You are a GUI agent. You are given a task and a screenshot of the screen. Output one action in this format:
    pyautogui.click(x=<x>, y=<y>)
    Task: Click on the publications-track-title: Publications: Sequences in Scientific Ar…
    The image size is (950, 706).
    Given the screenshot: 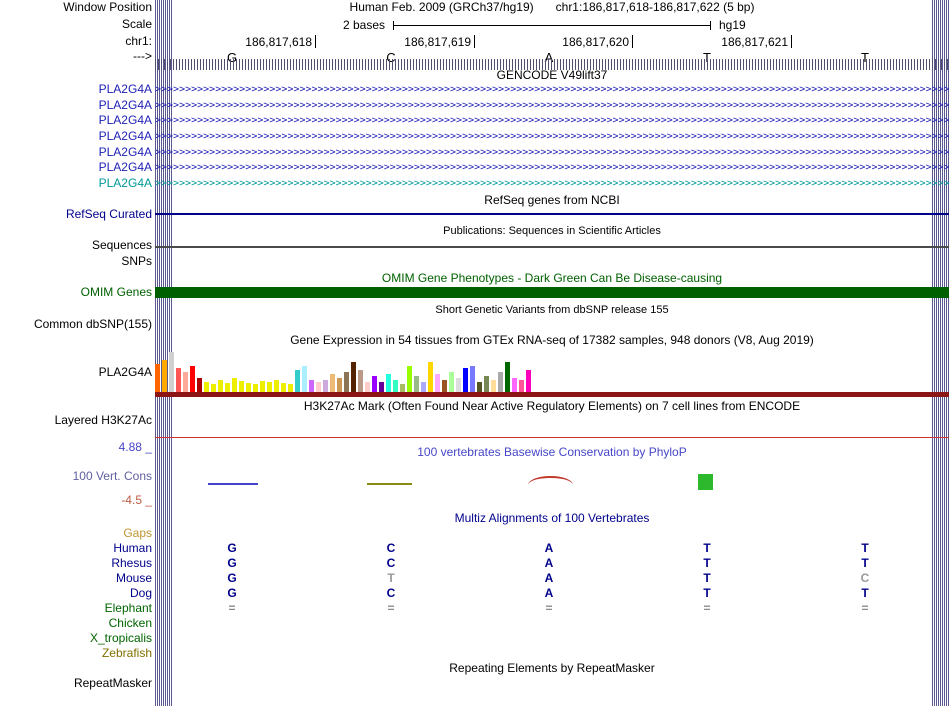 What is the action you would take?
    pyautogui.click(x=552, y=231)
    